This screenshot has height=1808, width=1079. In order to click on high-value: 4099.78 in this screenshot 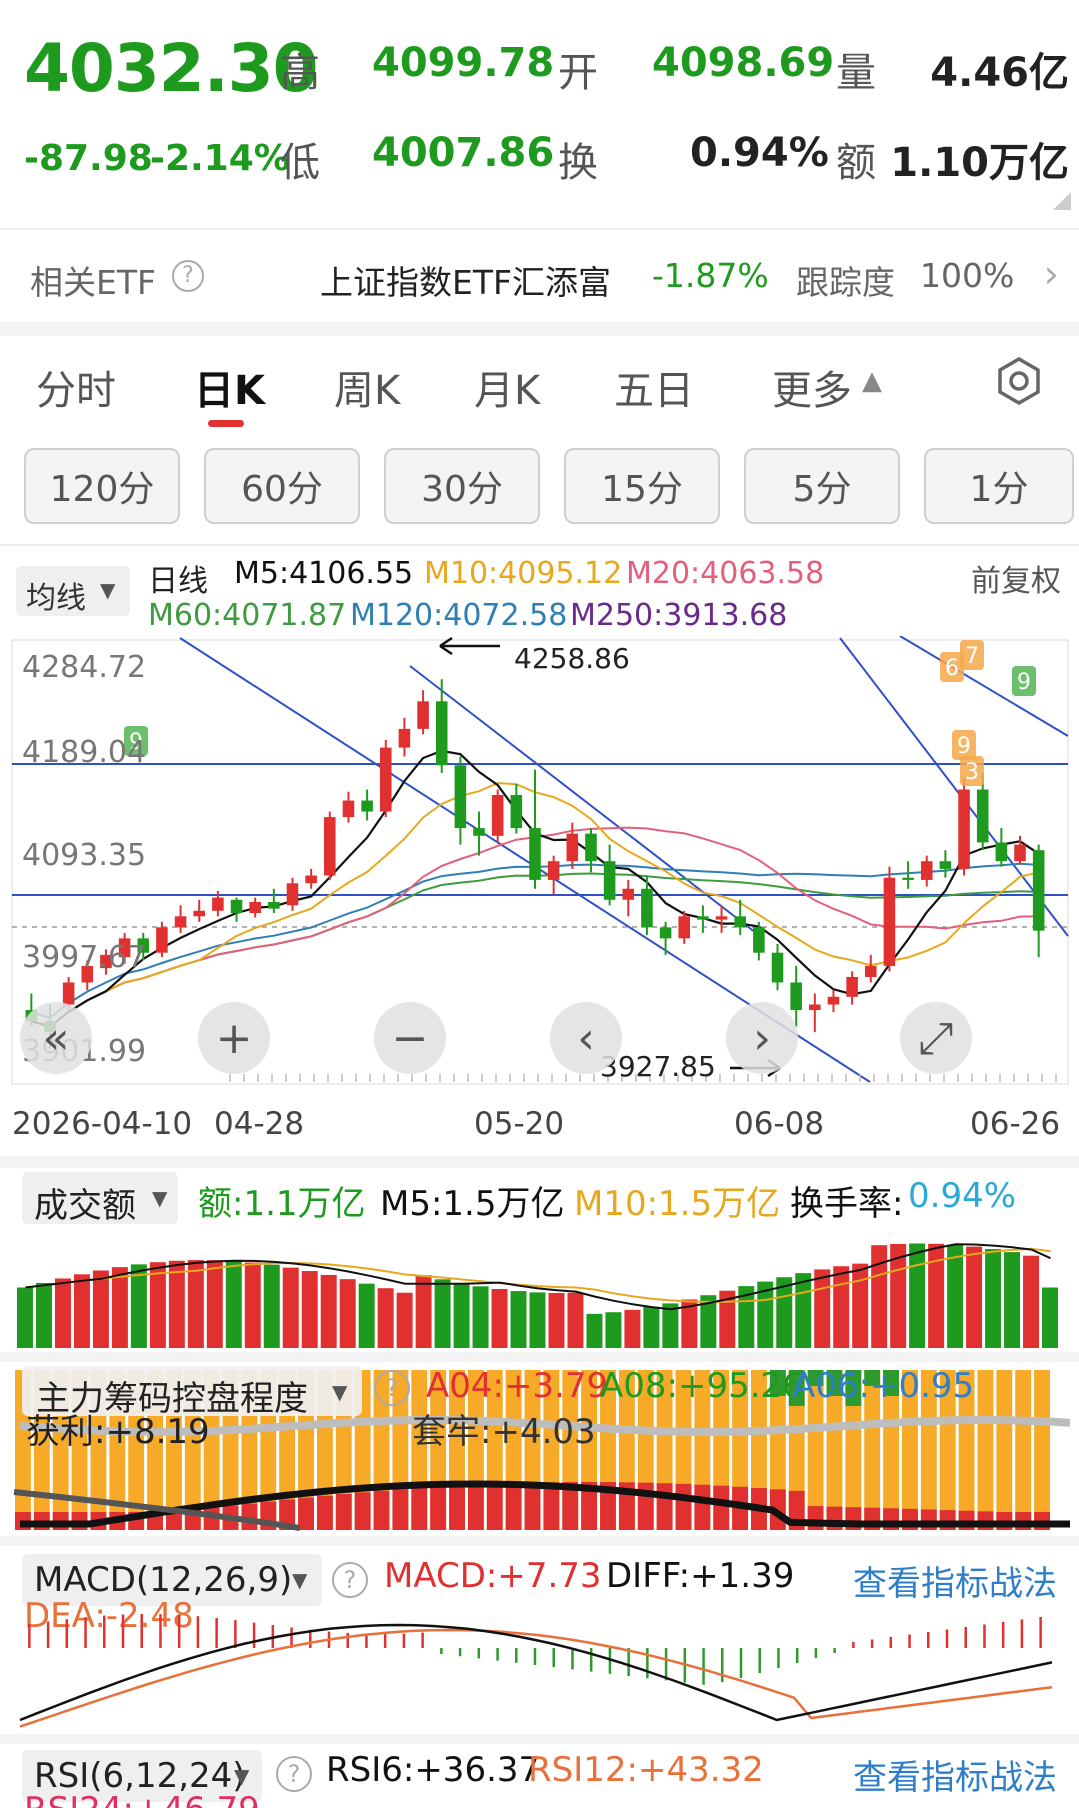, I will do `click(463, 63)`.